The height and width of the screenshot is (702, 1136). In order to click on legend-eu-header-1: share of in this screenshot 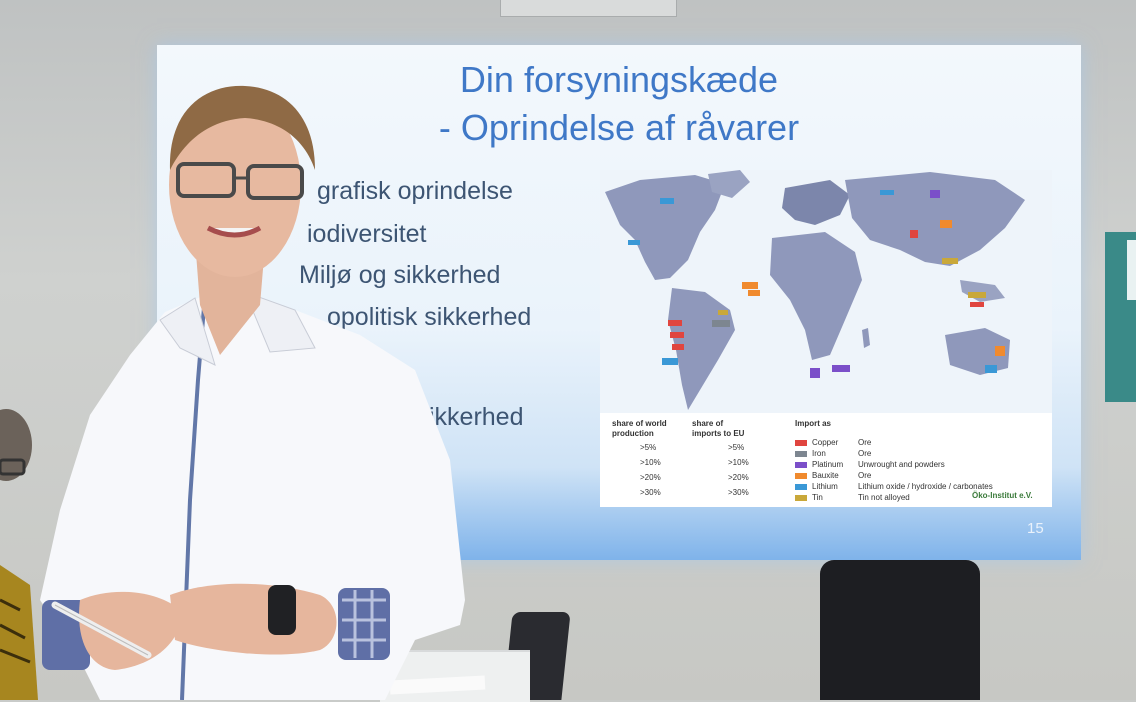, I will do `click(708, 423)`.